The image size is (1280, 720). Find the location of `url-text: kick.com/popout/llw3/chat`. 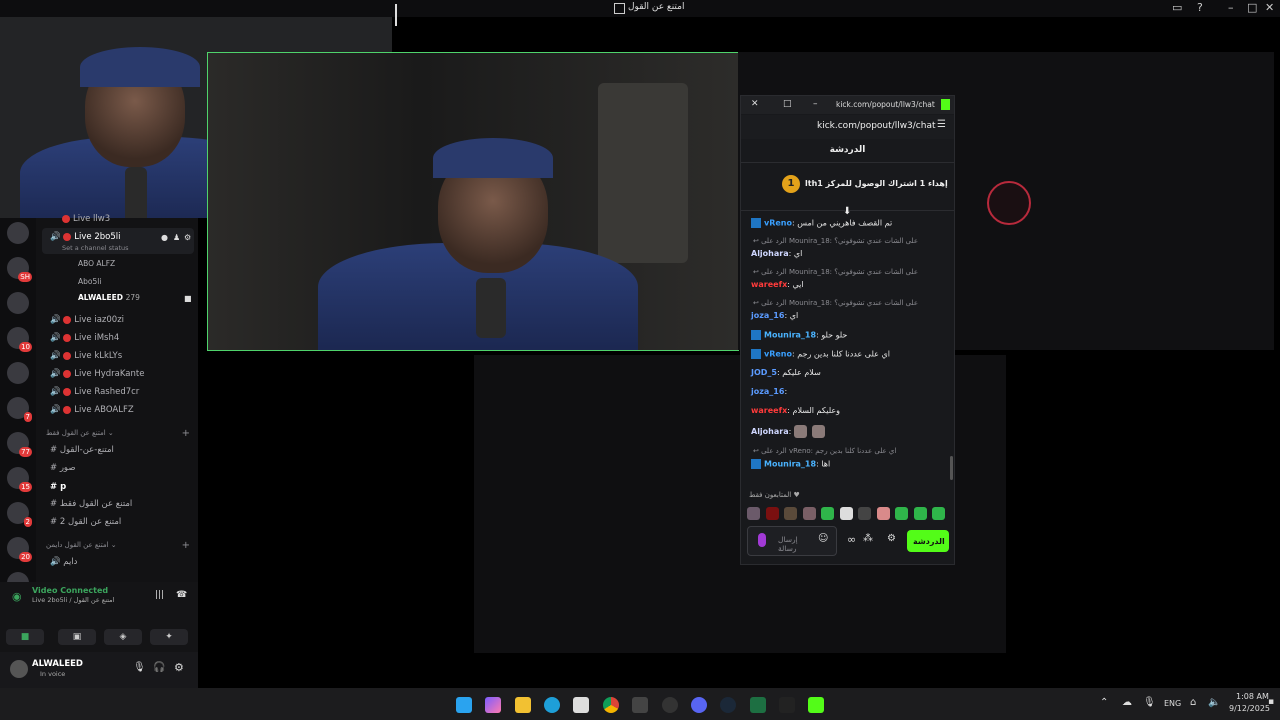

url-text: kick.com/popout/llw3/chat is located at coordinates (876, 126).